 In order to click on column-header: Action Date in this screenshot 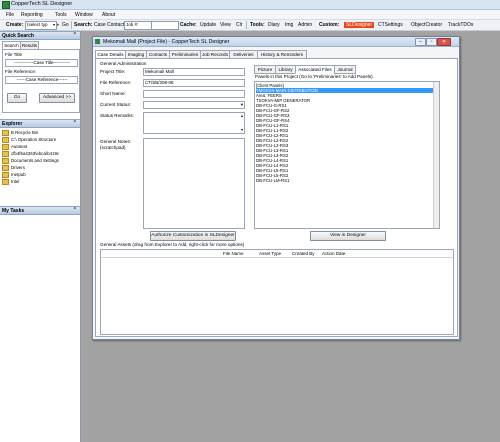, I will do `click(333, 253)`.